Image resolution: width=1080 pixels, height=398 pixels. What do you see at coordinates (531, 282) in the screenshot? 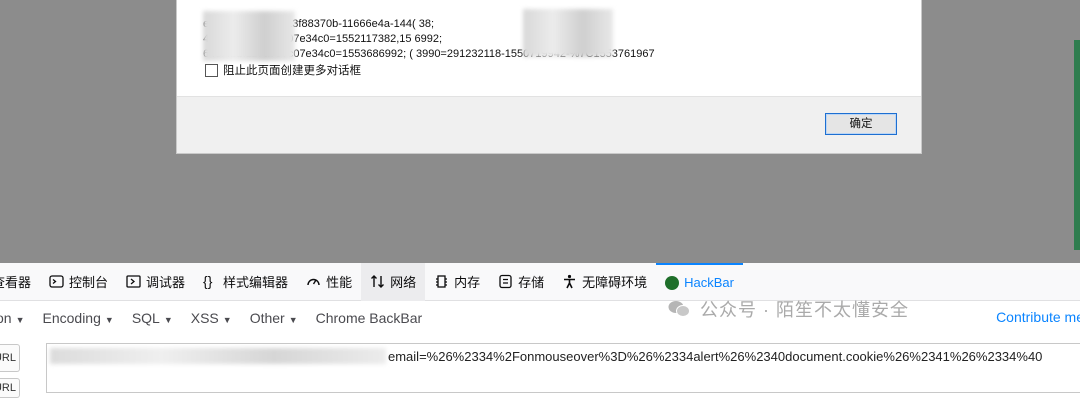
I see `tab-label: 存储` at bounding box center [531, 282].